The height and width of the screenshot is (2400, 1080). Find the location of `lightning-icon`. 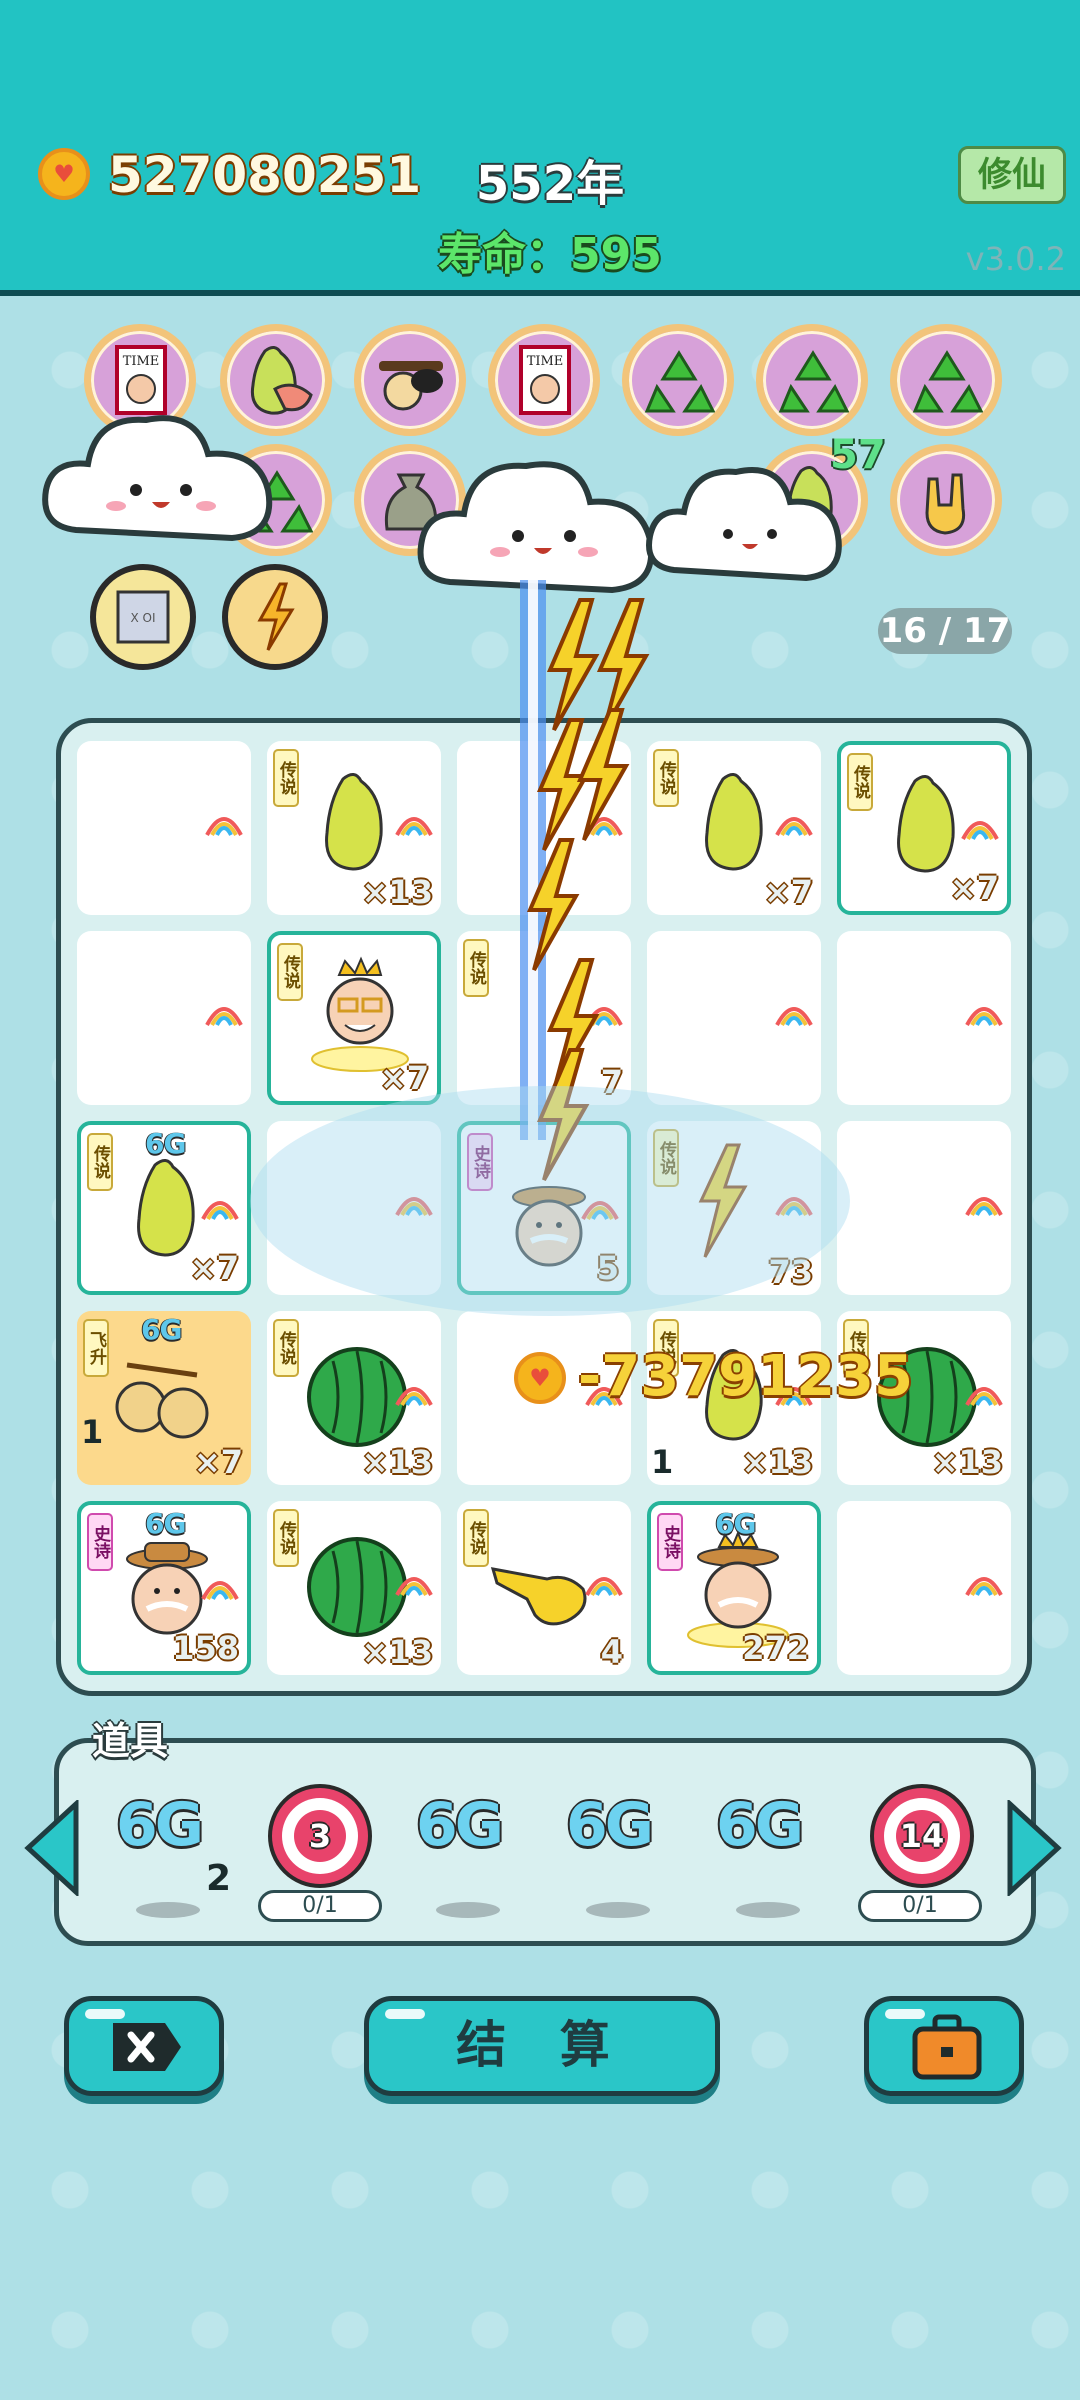

lightning-icon is located at coordinates (276, 616).